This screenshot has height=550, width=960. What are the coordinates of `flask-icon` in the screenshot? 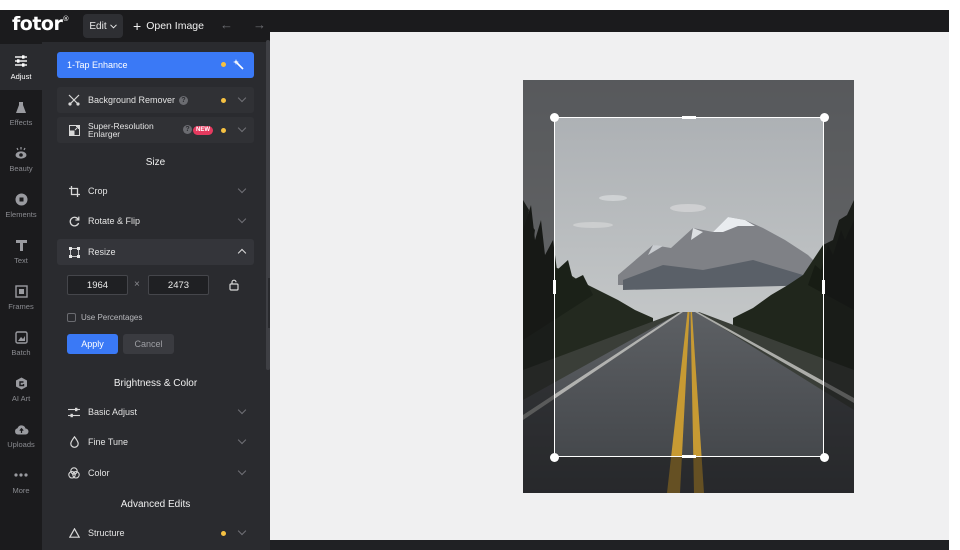 It's located at (21, 107).